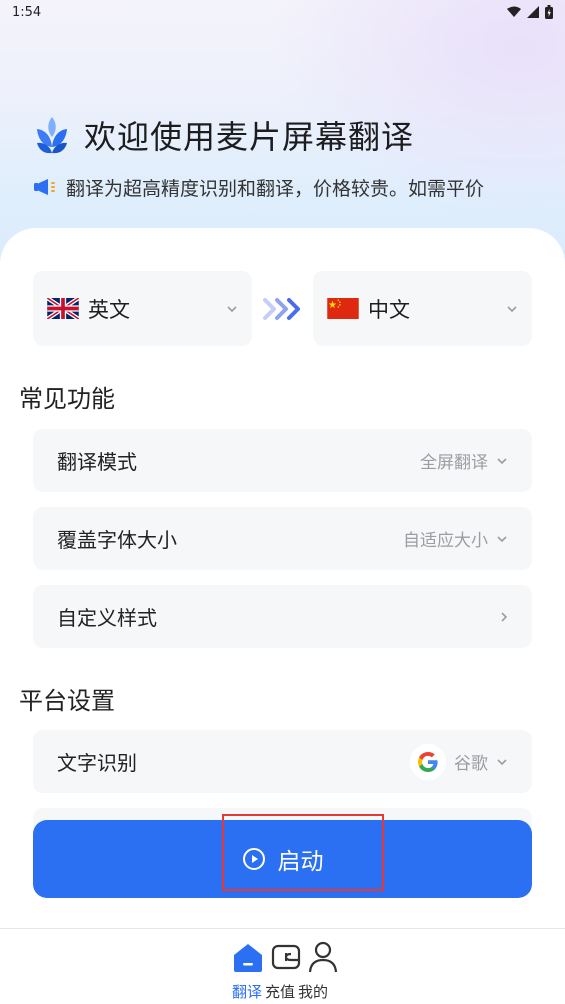 Image resolution: width=565 pixels, height=1004 pixels. Describe the element at coordinates (514, 11) in the screenshot. I see `wifi-icon` at that location.